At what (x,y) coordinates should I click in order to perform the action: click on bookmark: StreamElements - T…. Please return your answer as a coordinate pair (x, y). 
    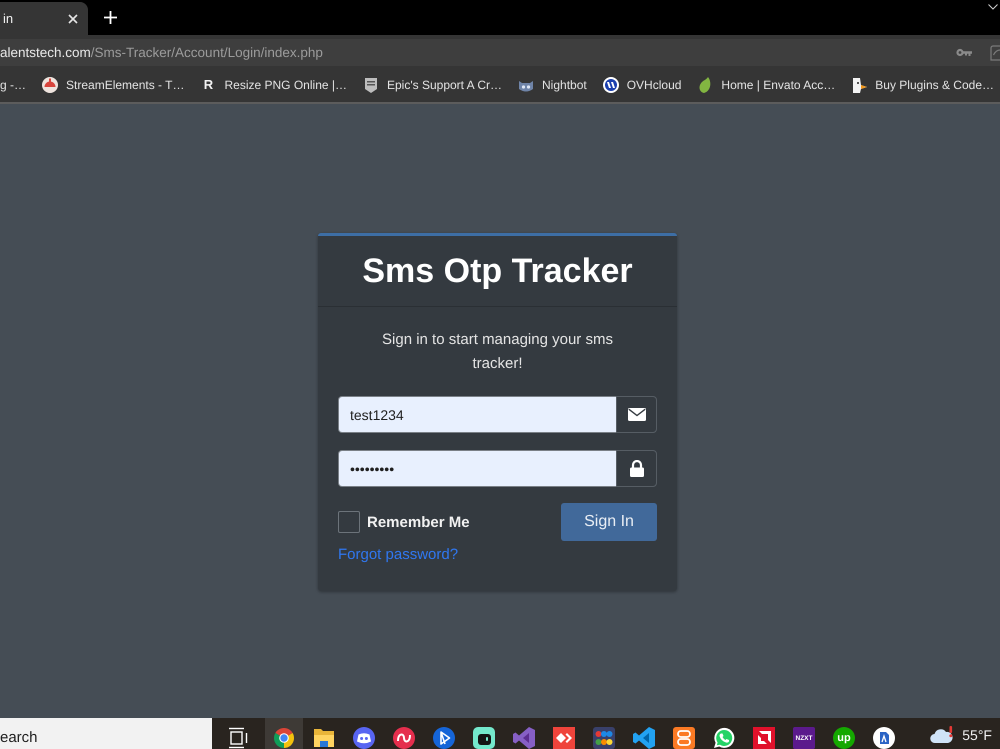
    Looking at the image, I should click on (113, 84).